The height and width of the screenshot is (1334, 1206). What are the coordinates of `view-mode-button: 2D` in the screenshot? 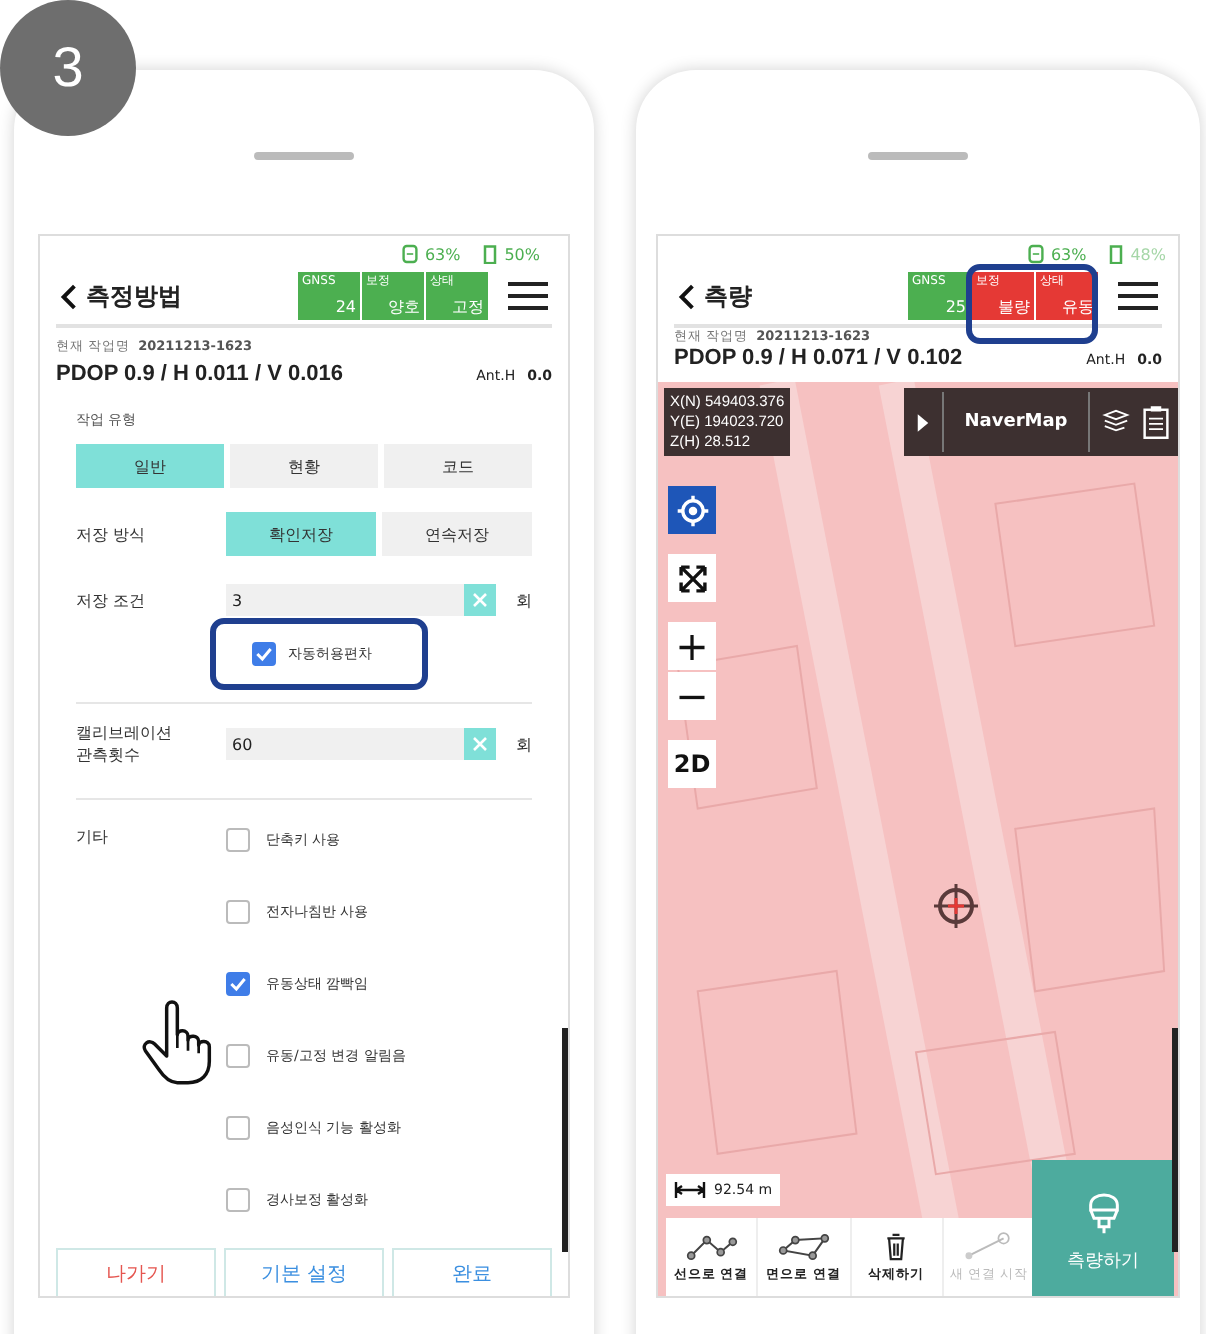 It's located at (692, 764).